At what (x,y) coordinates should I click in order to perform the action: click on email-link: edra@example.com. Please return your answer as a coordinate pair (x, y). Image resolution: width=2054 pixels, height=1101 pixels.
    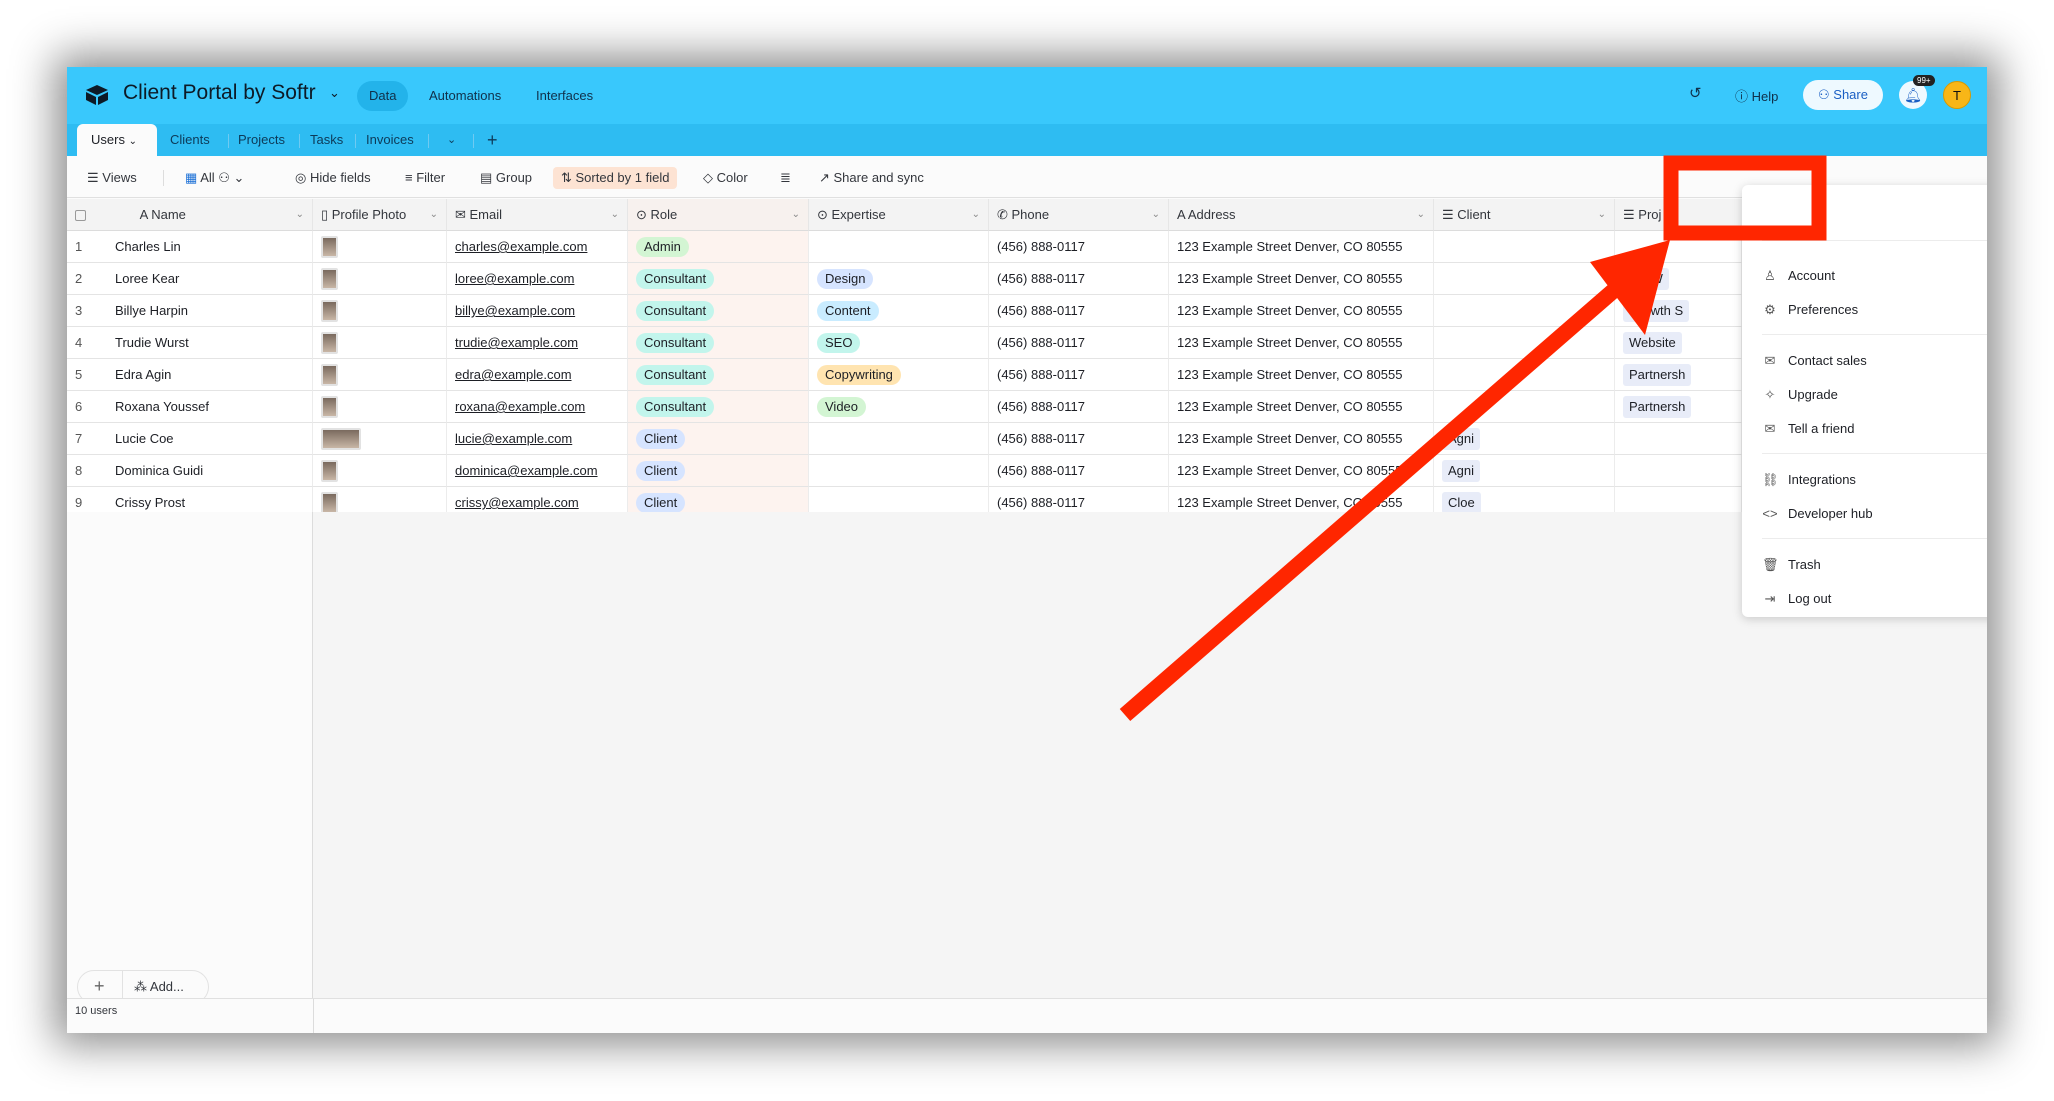
    Looking at the image, I should click on (513, 374).